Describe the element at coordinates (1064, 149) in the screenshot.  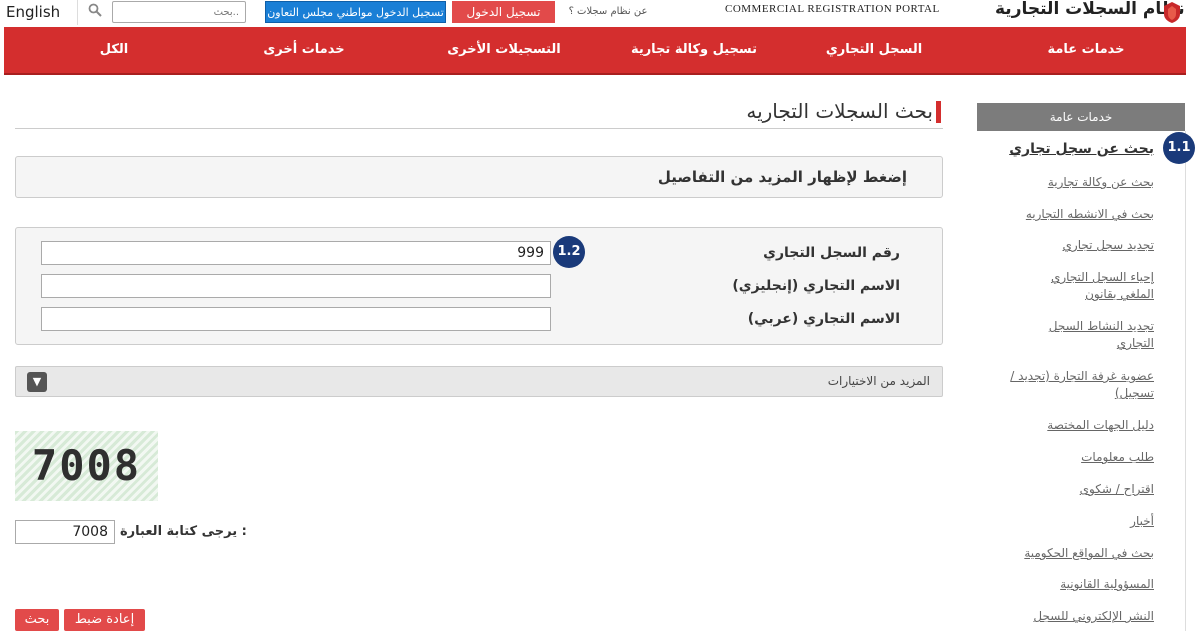
I see `sidebar-item-search-cr: بحث عن سجل تجاري` at that location.